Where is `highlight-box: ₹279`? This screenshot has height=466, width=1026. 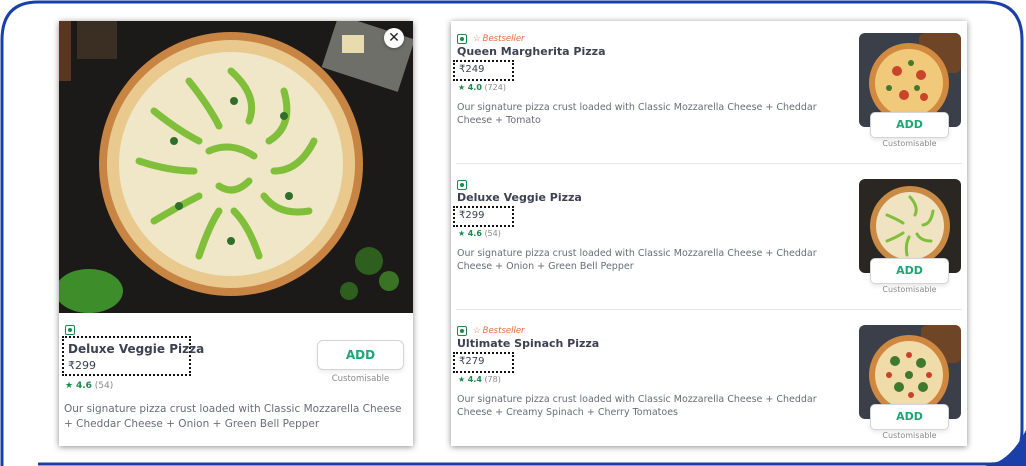
highlight-box: ₹279 is located at coordinates (483, 362).